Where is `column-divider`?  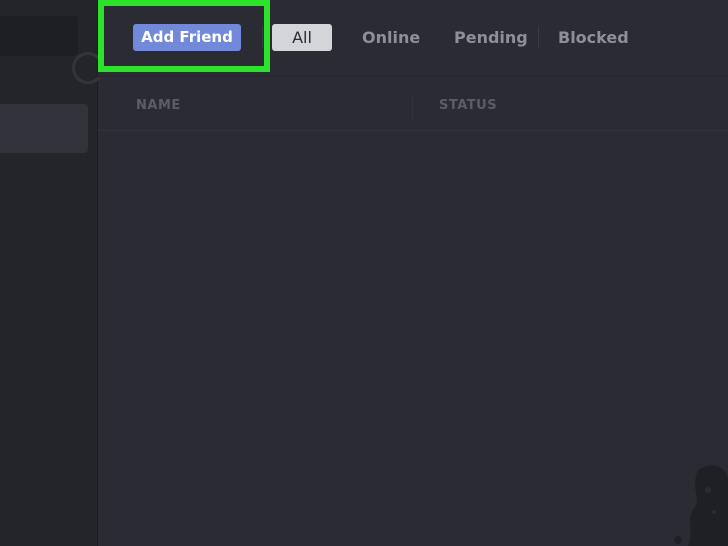
column-divider is located at coordinates (412, 107).